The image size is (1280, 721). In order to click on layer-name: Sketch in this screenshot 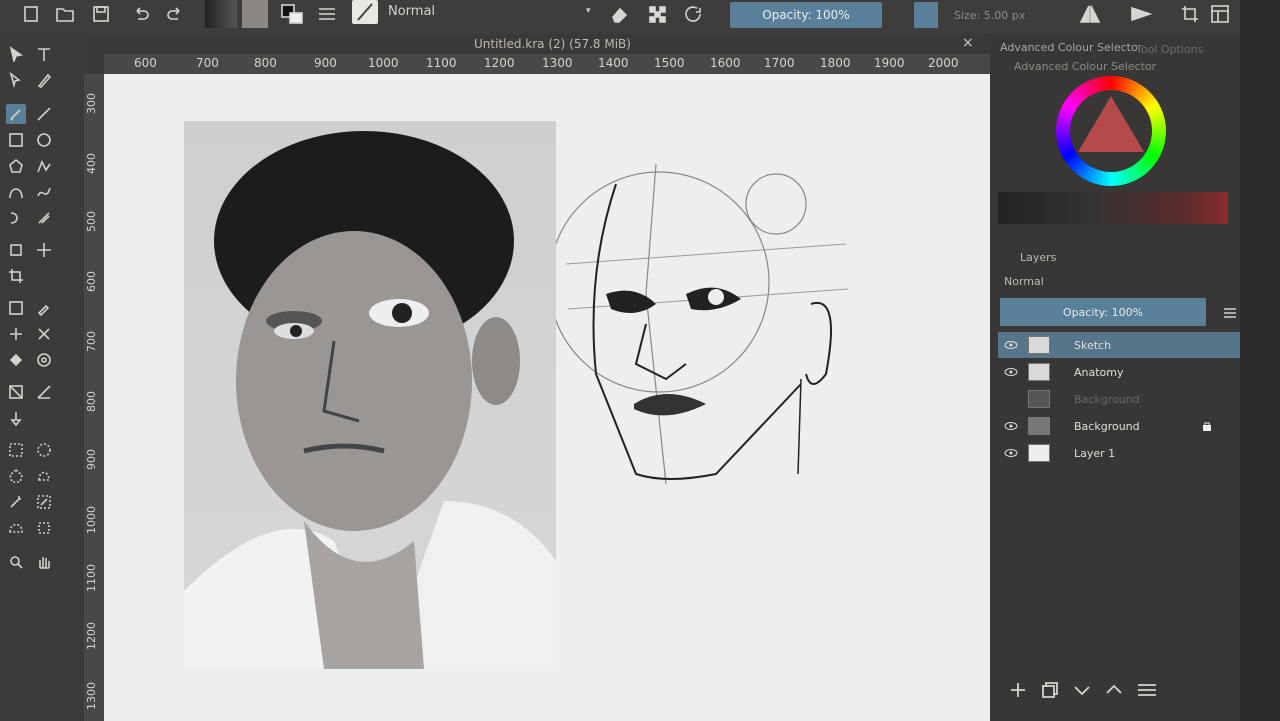, I will do `click(1093, 345)`.